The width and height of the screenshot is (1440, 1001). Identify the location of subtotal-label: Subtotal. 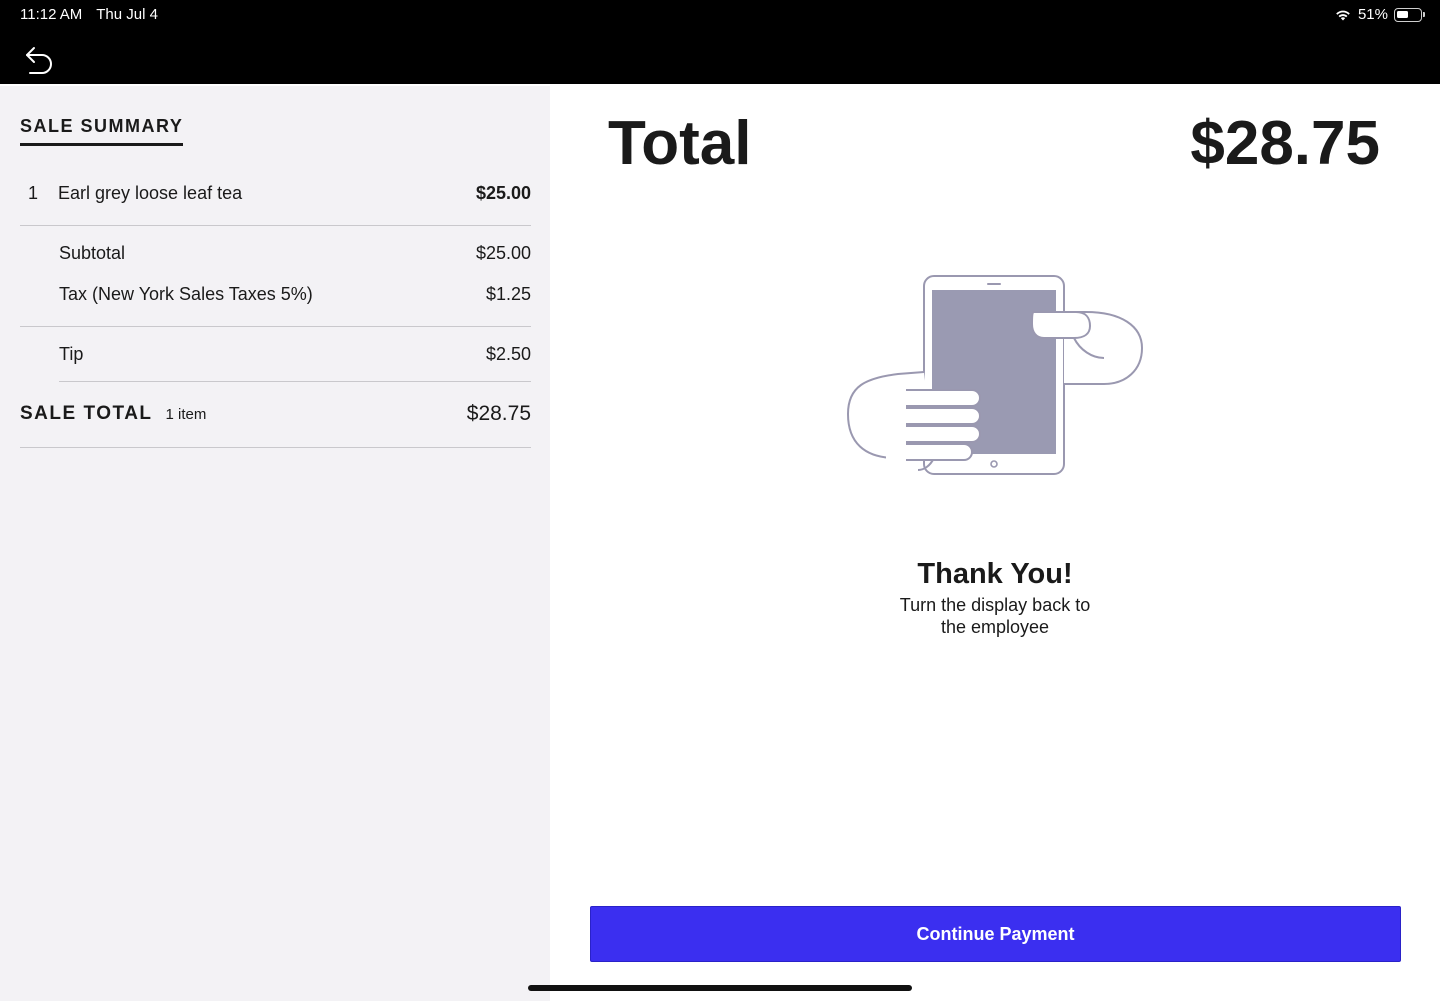
(92, 253).